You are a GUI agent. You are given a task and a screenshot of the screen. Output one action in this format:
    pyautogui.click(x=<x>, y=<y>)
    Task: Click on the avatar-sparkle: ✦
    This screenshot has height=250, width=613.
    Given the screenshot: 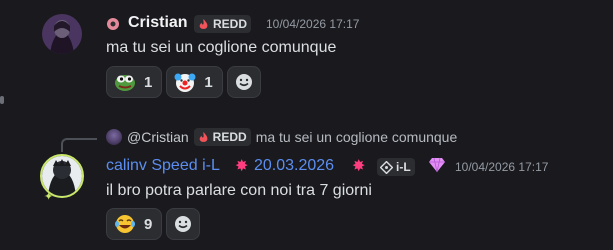 What is the action you would take?
    pyautogui.click(x=49, y=197)
    